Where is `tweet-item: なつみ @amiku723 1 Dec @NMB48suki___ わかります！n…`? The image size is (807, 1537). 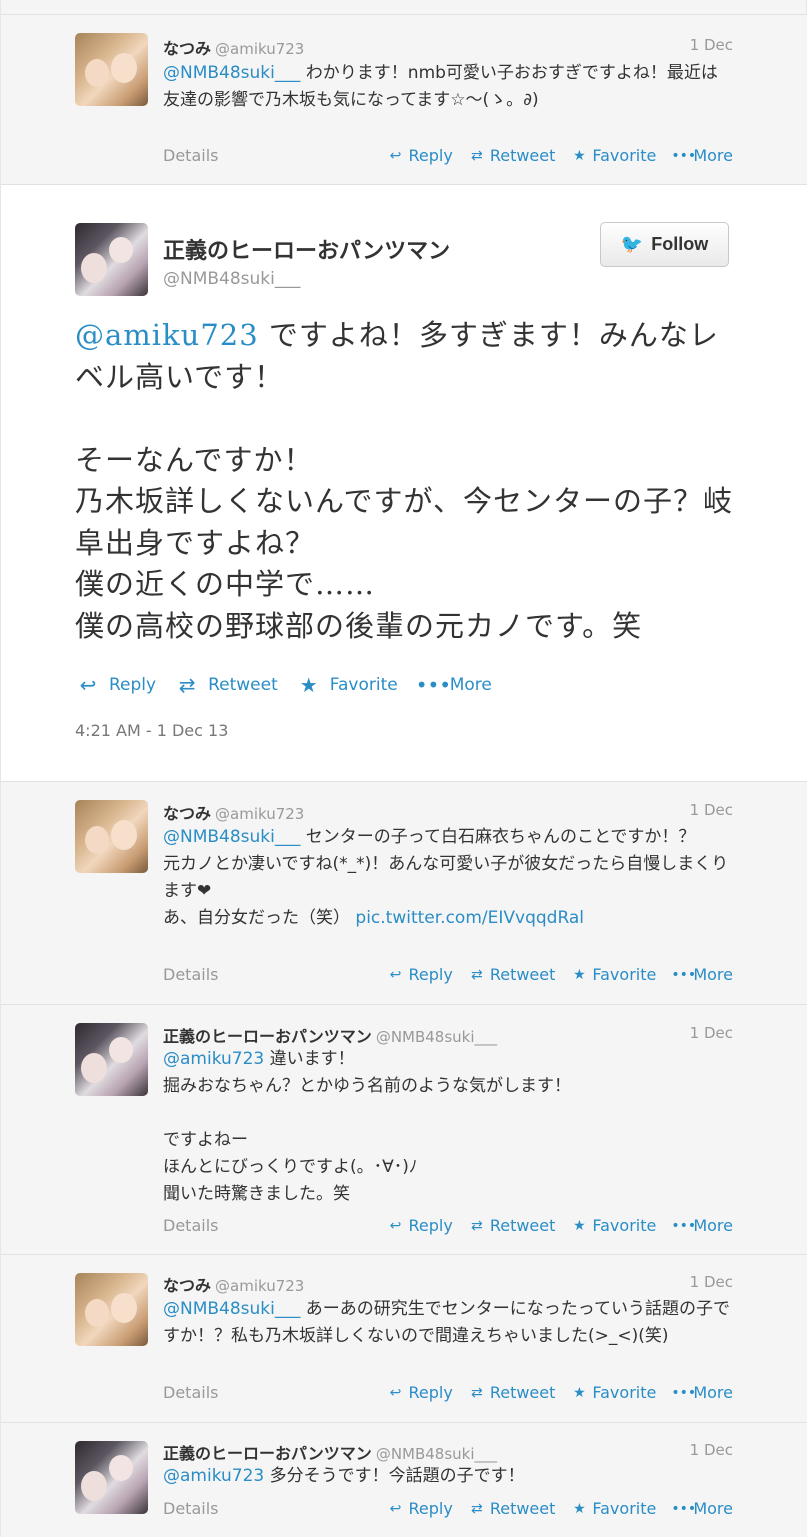
tweet-item: なつみ @amiku723 1 Dec @NMB48suki___ わかります！n… is located at coordinates (404, 99).